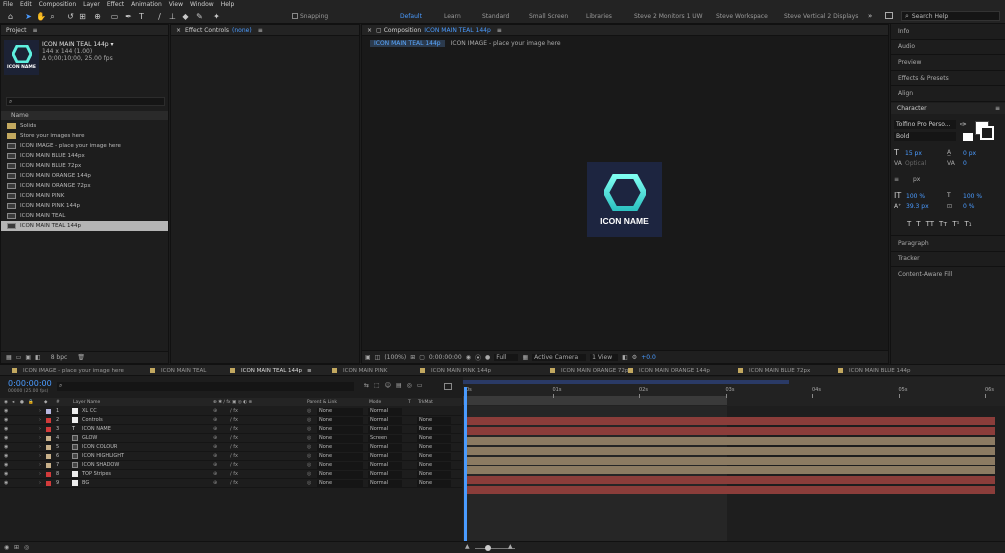 The height and width of the screenshot is (553, 1005). What do you see at coordinates (146, 4) in the screenshot?
I see `menu-item-animation: Animation` at bounding box center [146, 4].